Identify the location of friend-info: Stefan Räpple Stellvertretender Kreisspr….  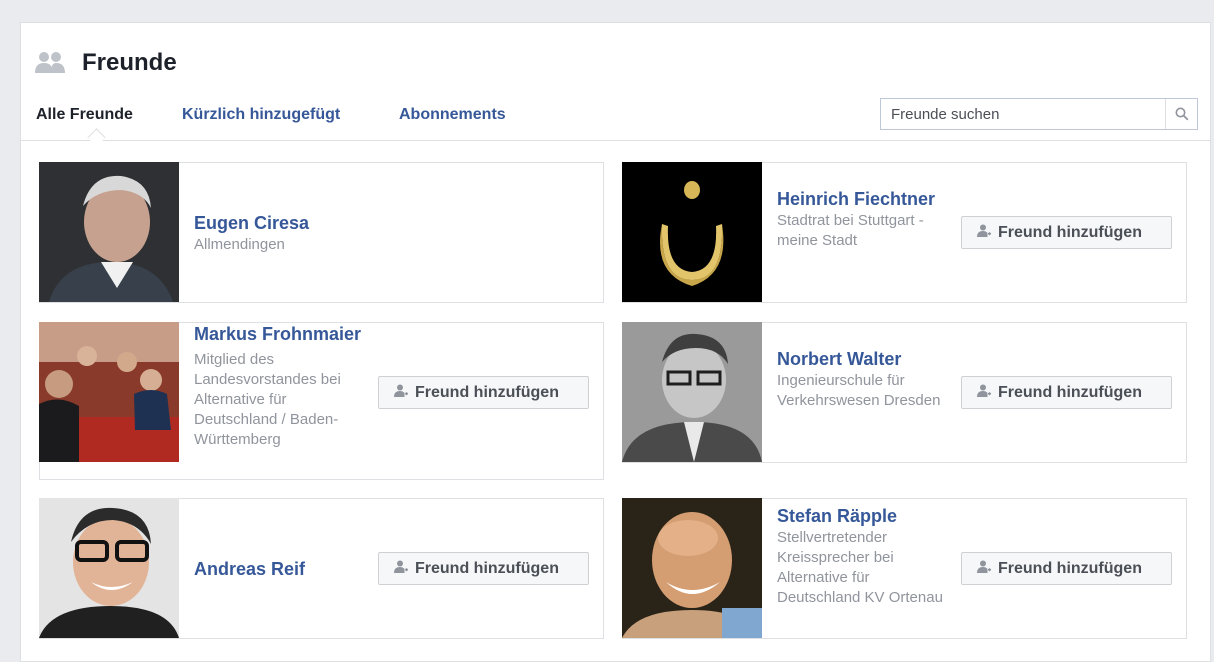
(862, 556).